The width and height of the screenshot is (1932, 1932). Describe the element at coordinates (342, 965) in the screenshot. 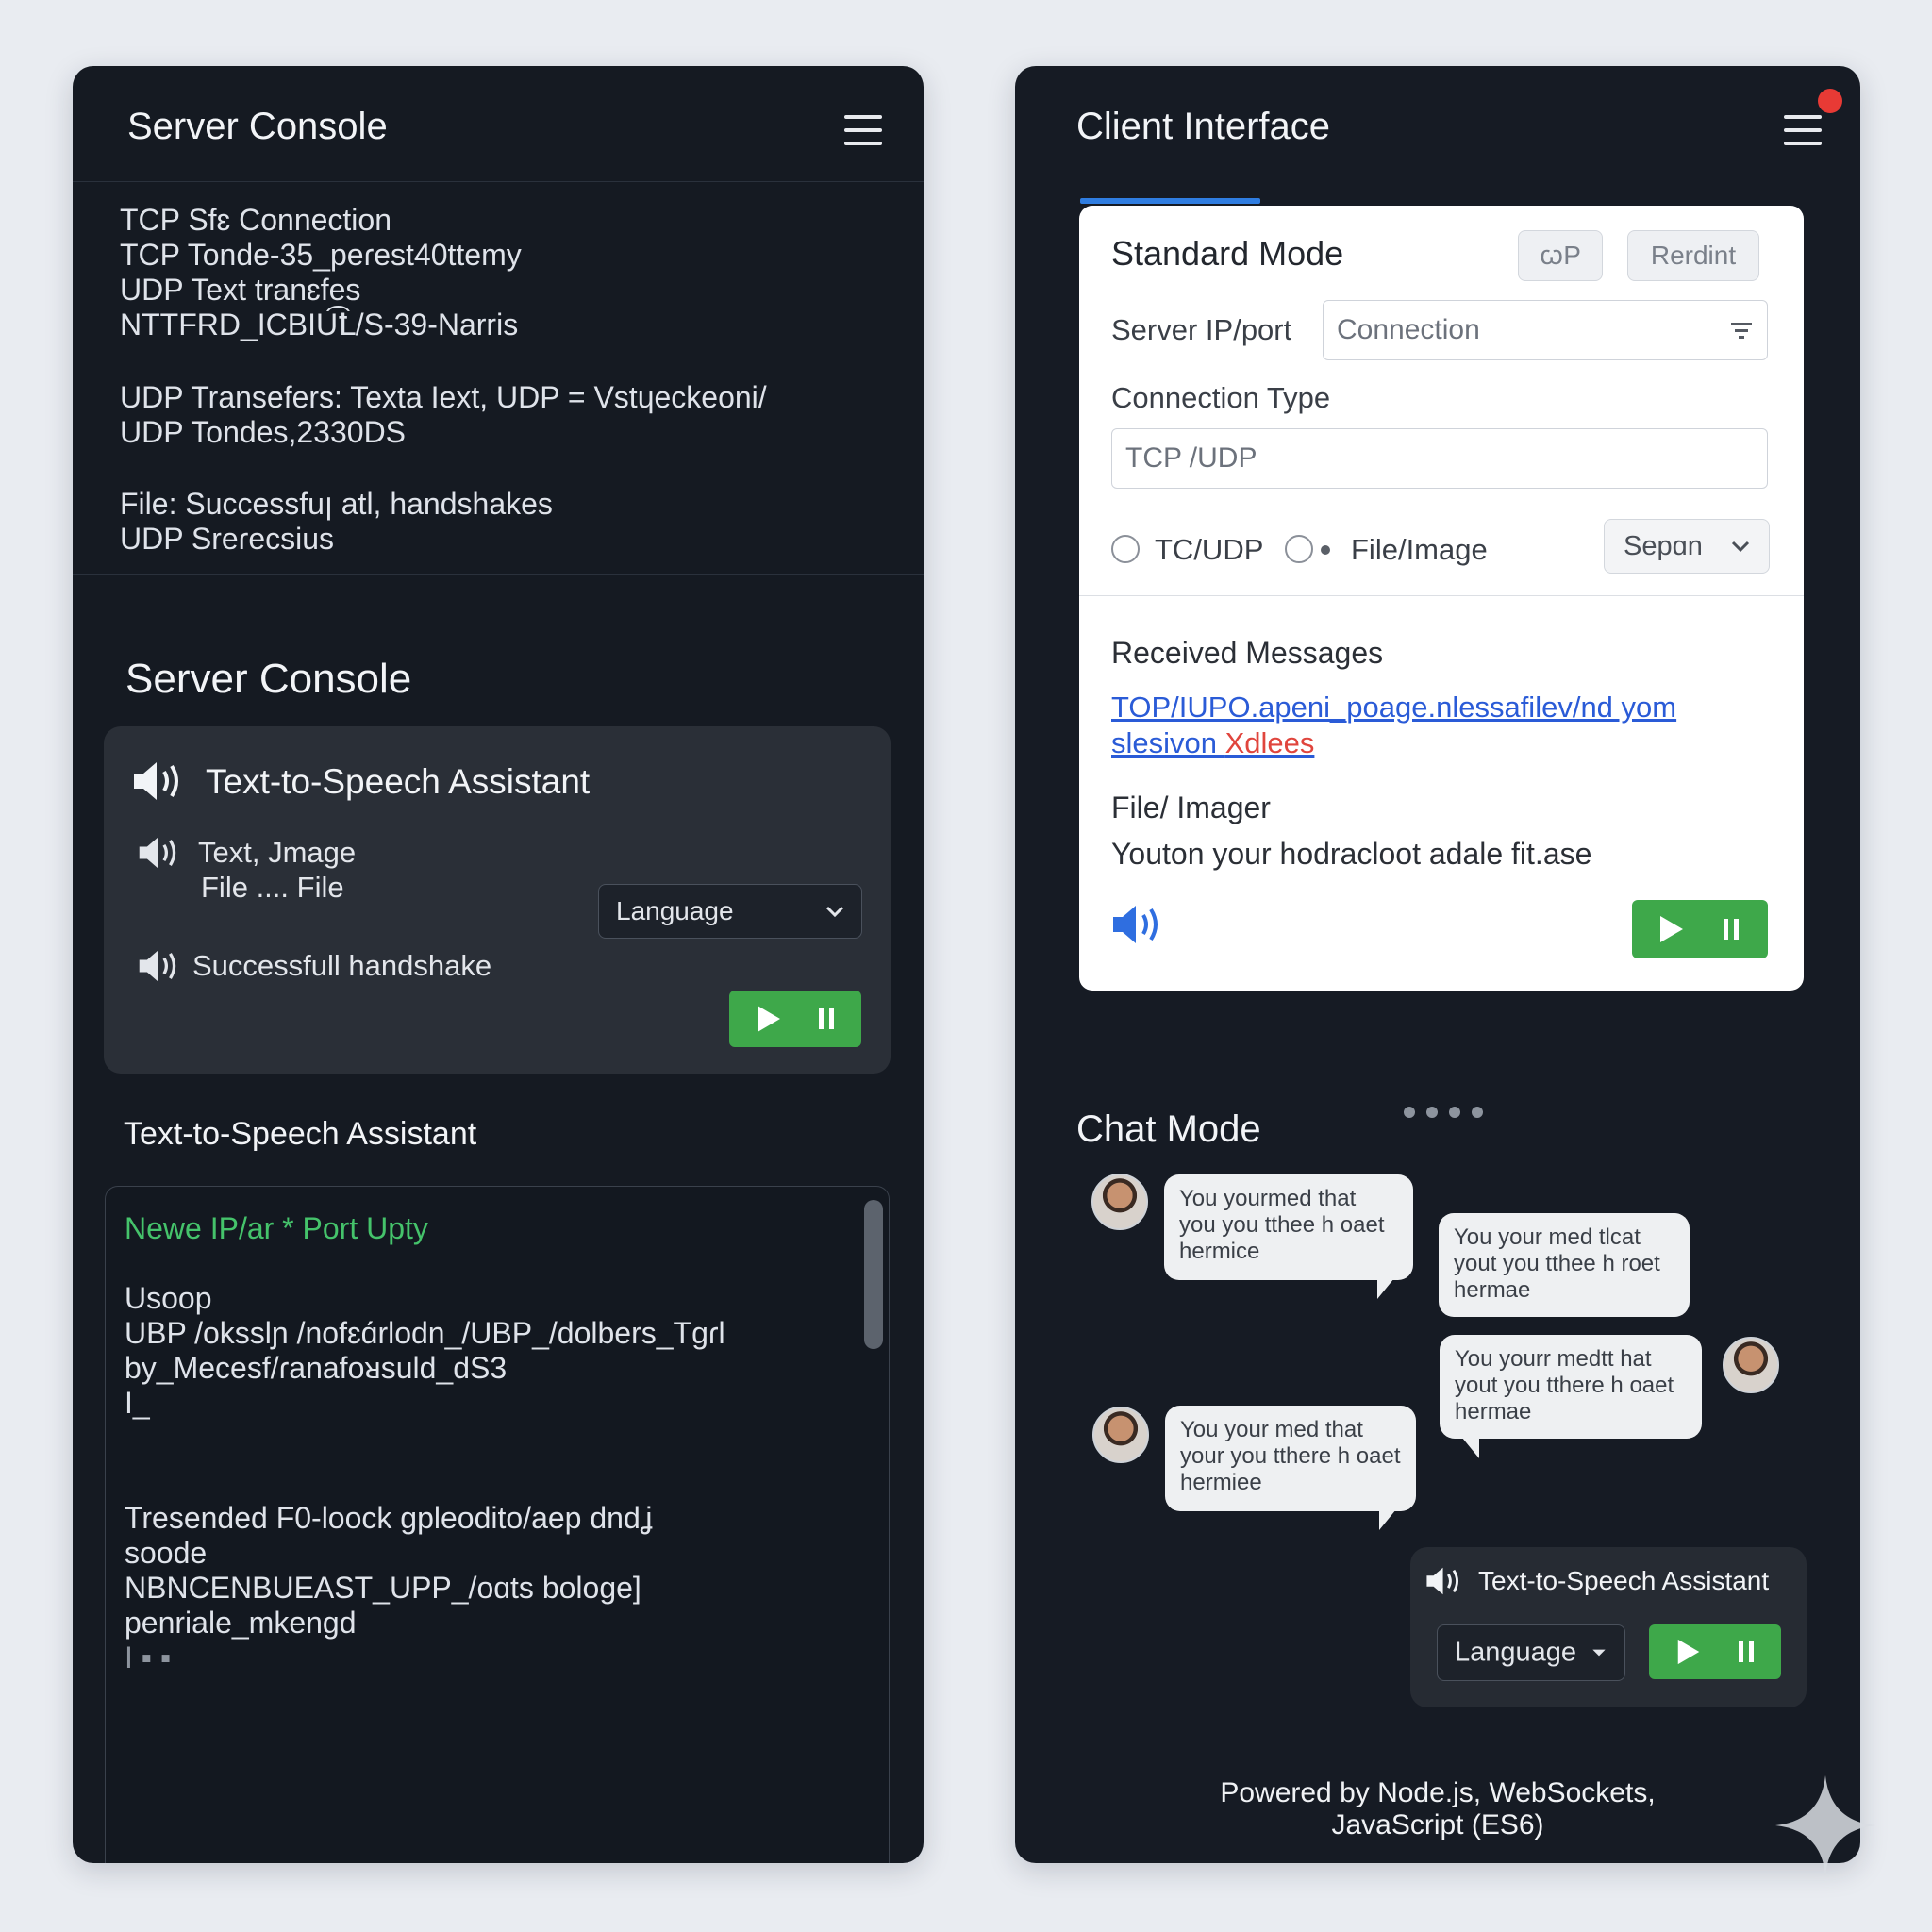

I see `tts-line: Successfull handshake` at that location.